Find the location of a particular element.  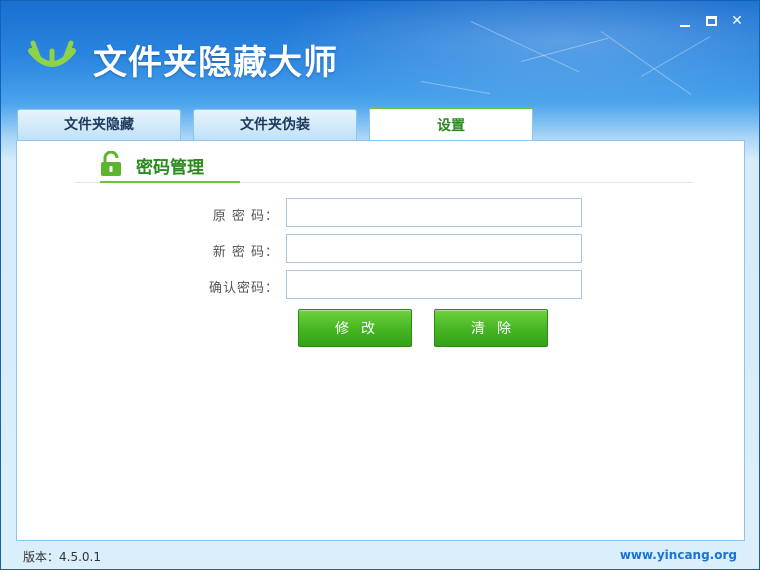

confirm-password-input is located at coordinates (434, 284).